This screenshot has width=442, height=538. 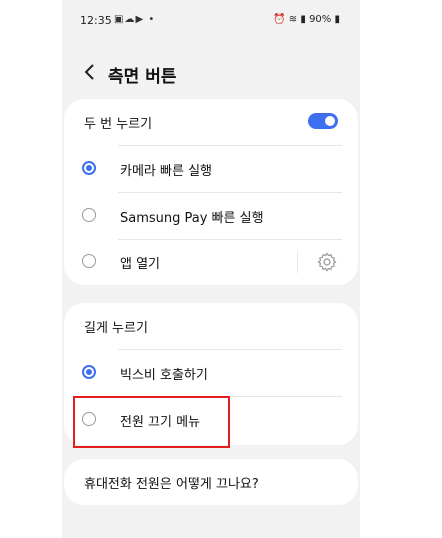 I want to click on chevron-left-icon, so click(x=89, y=72).